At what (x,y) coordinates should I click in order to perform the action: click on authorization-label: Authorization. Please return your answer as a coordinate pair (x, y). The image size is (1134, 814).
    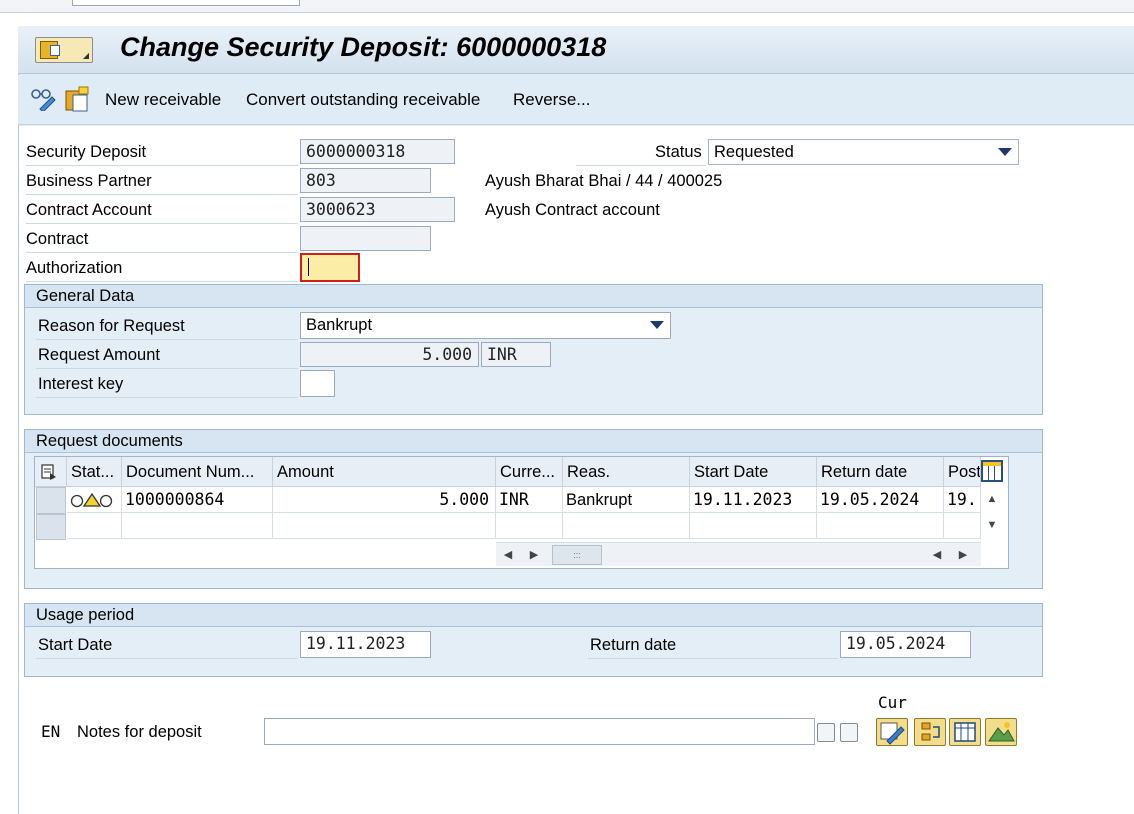
    Looking at the image, I should click on (74, 268).